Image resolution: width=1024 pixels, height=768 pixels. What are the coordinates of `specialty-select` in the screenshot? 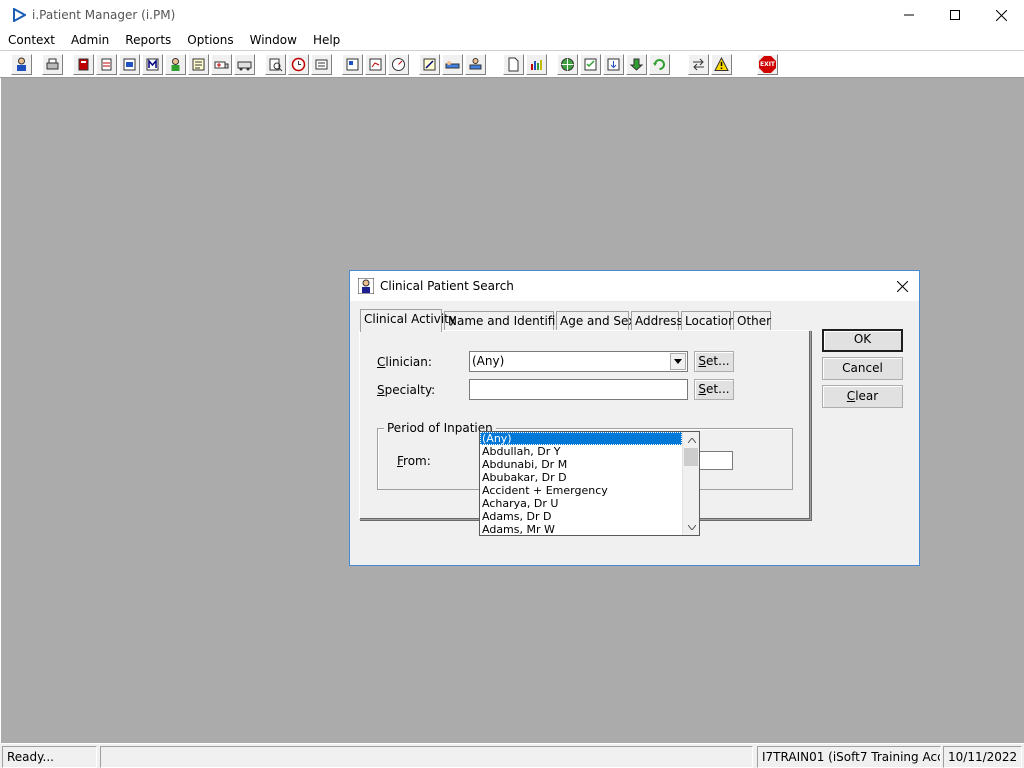 It's located at (578, 389).